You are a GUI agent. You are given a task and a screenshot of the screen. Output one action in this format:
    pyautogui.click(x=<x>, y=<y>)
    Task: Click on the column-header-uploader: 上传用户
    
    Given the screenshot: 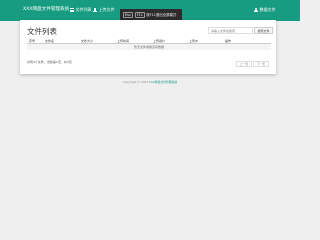 What is the action you would take?
    pyautogui.click(x=159, y=41)
    